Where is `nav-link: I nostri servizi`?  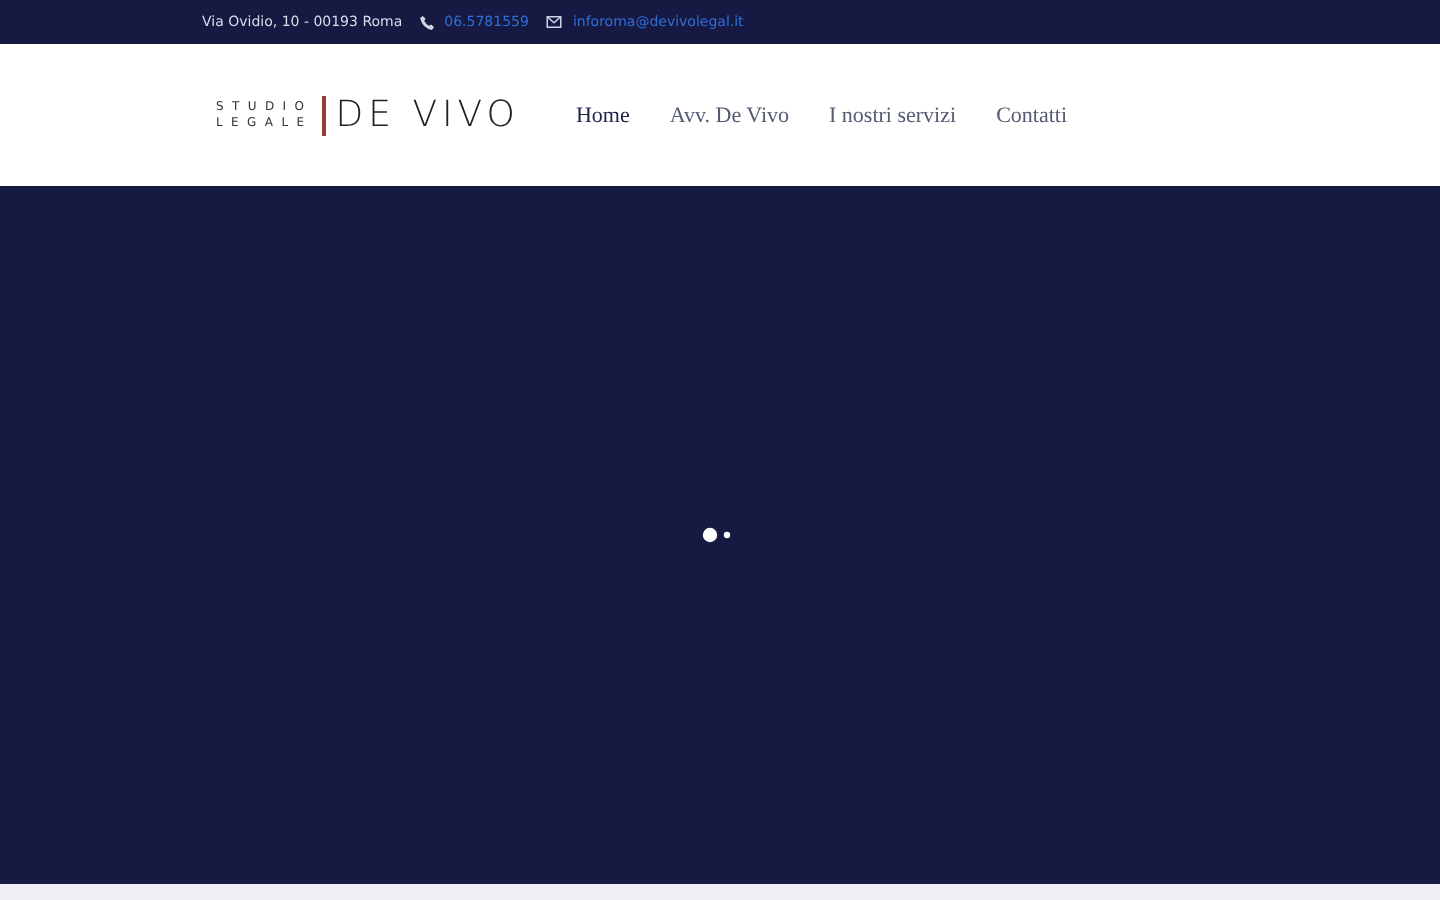
nav-link: I nostri servizi is located at coordinates (893, 115).